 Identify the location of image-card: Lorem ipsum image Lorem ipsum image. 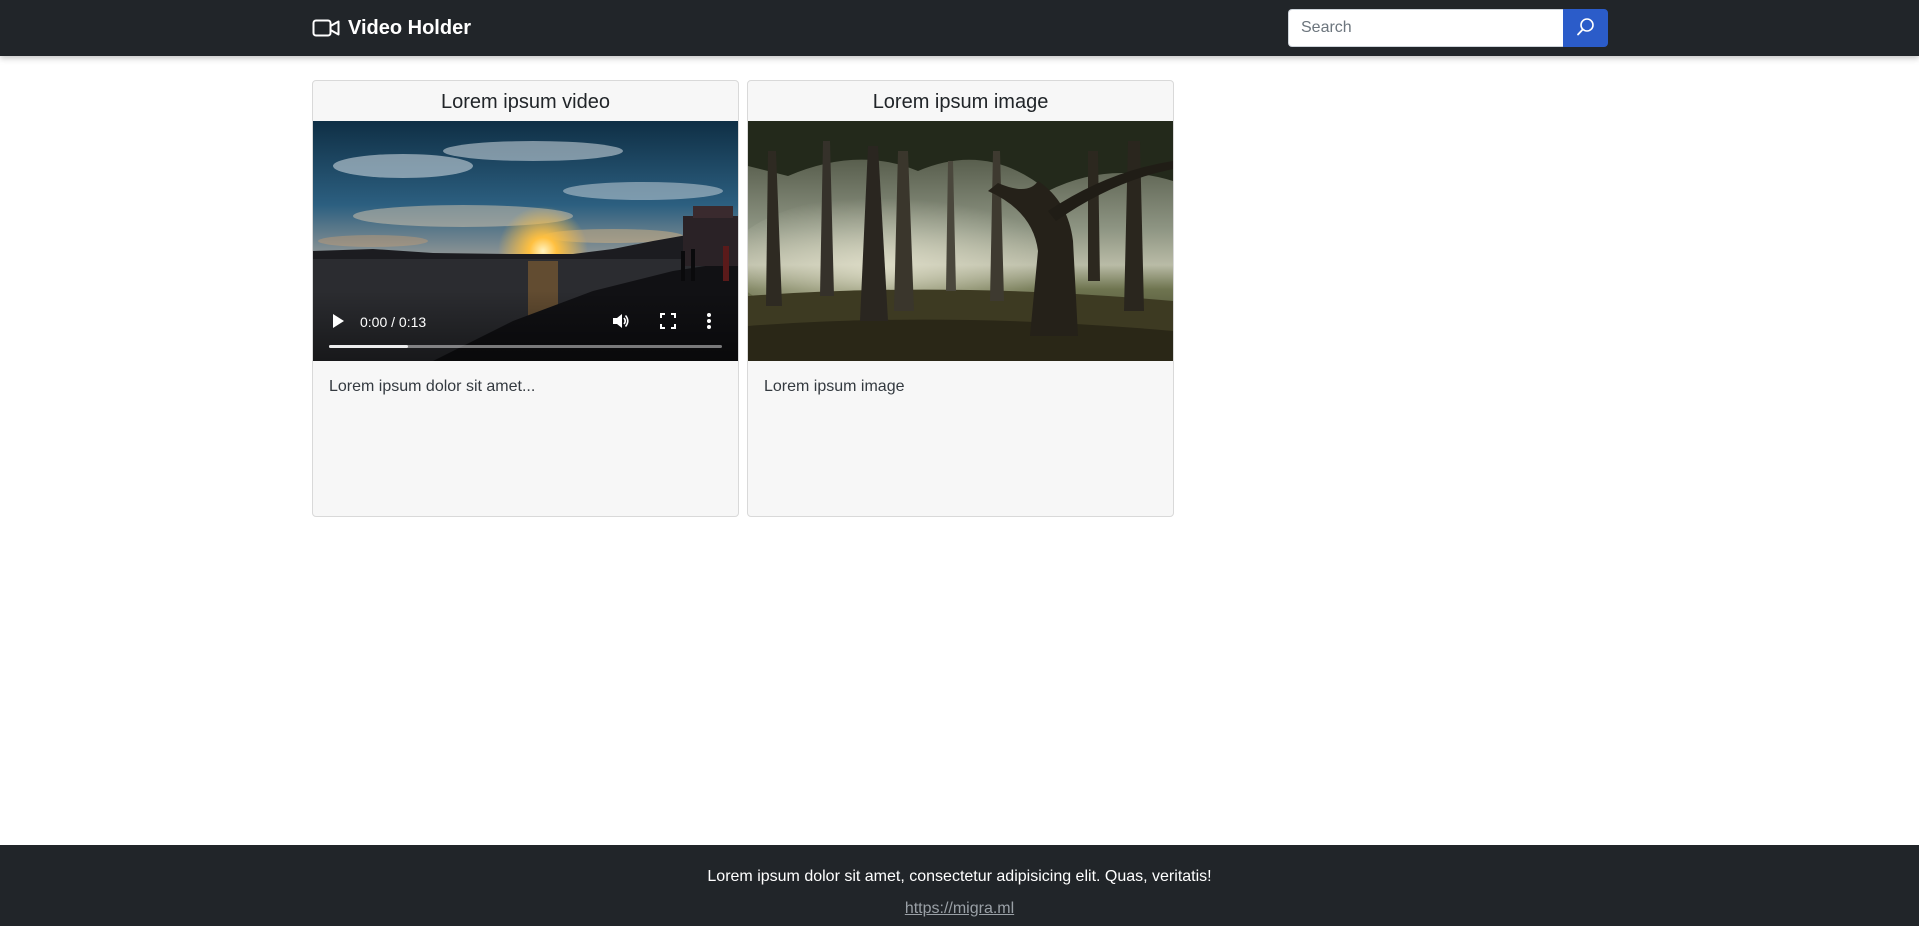
(960, 298).